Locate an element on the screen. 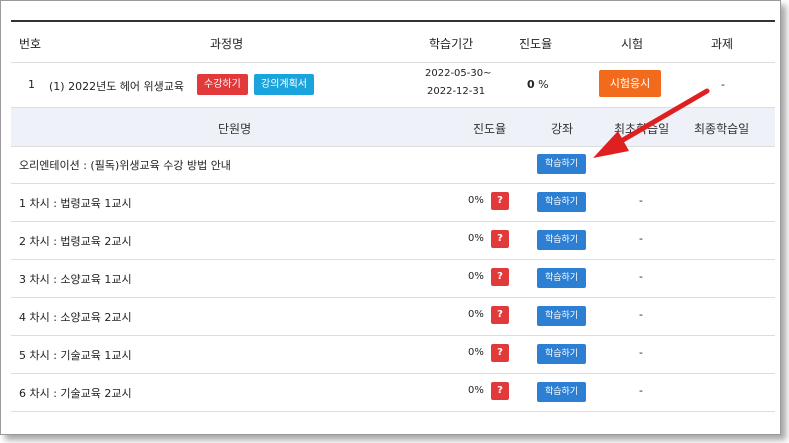 This screenshot has width=789, height=443. annotation-arrow-shaft is located at coordinates (661, 117).